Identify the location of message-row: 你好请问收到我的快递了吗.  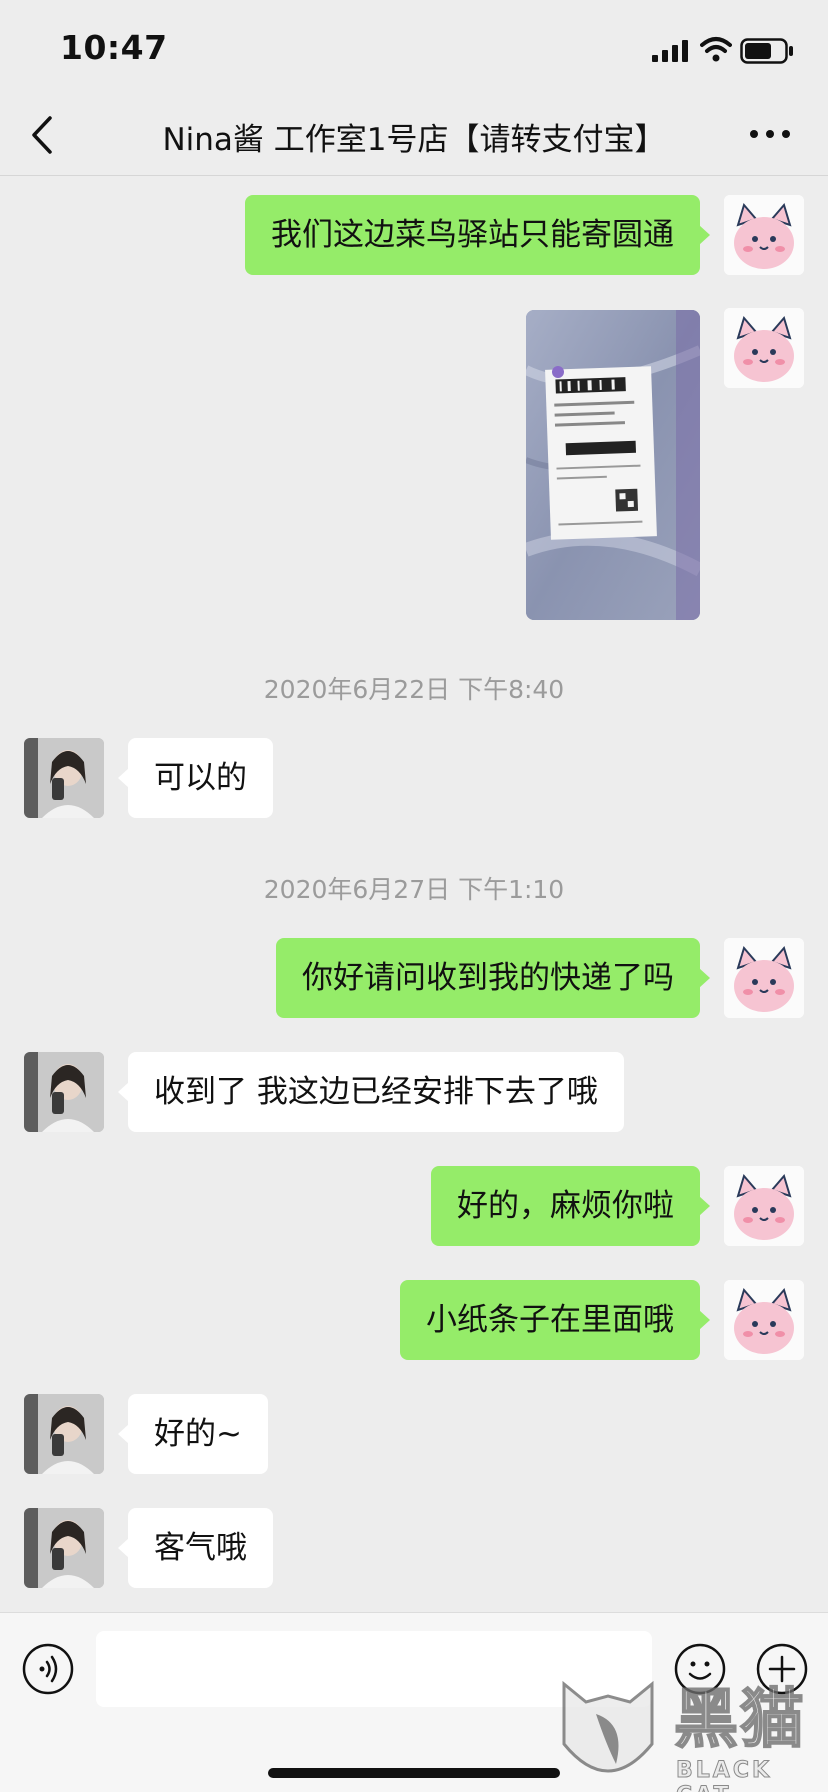
(414, 978).